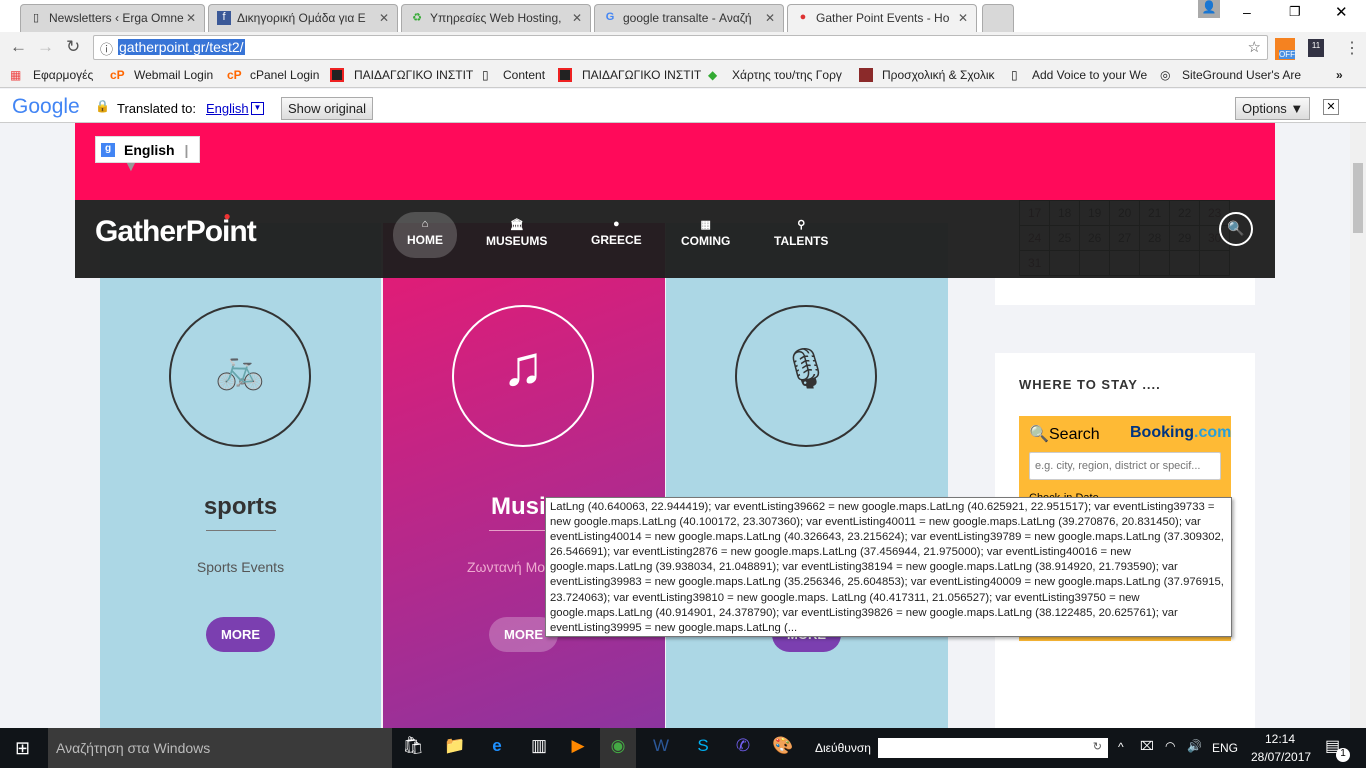  Describe the element at coordinates (524, 475) in the screenshot. I see `card-music: ♫ Musi Ζωντανή Μο MORE` at that location.